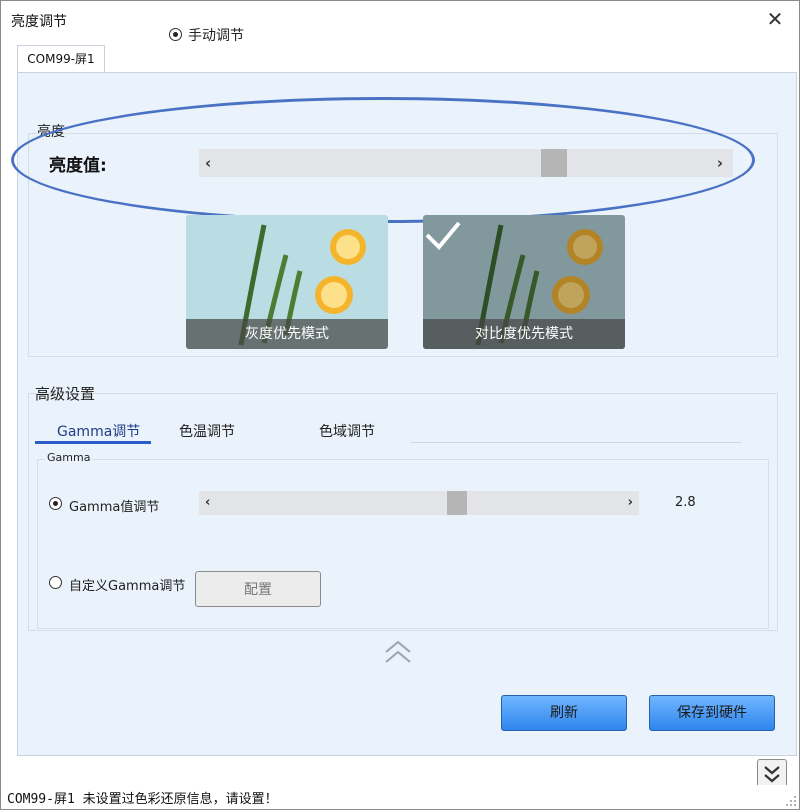  What do you see at coordinates (398, 652) in the screenshot?
I see `double-chevron-up-icon` at bounding box center [398, 652].